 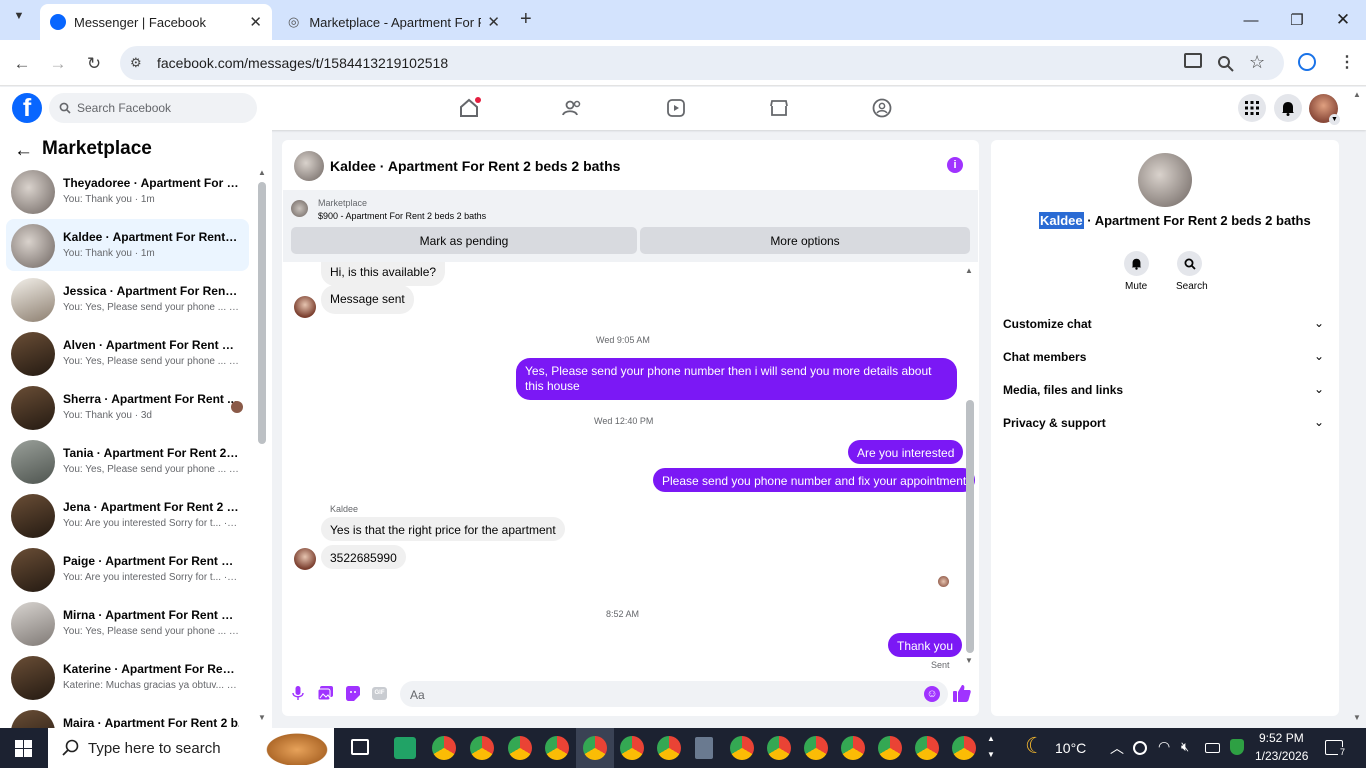 I want to click on back-arrow-icon: ←, so click(x=23, y=151).